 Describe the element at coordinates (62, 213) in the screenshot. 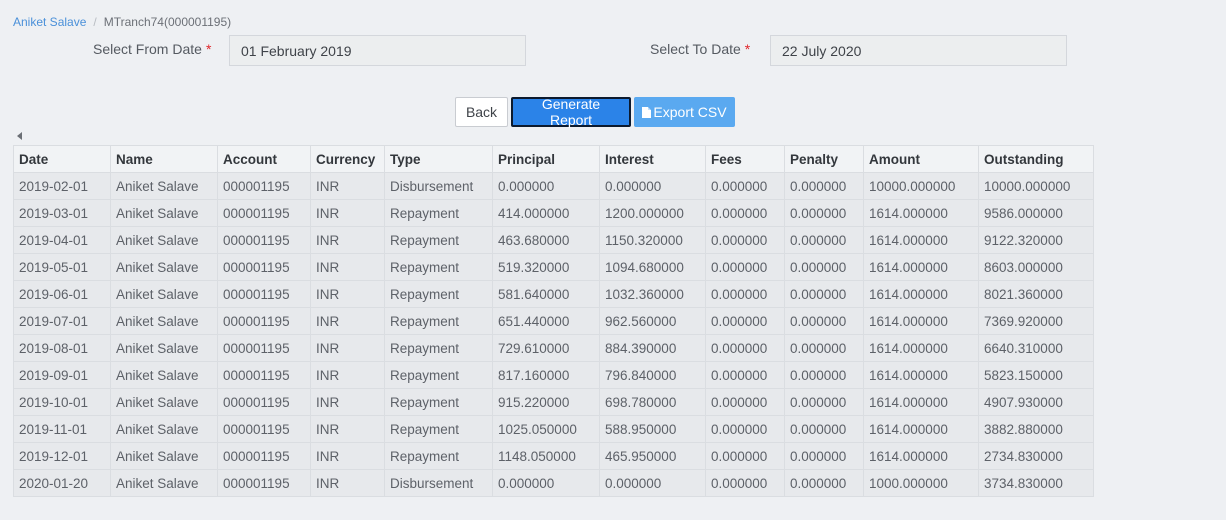

I see `cell-date: 2019-03-01` at that location.